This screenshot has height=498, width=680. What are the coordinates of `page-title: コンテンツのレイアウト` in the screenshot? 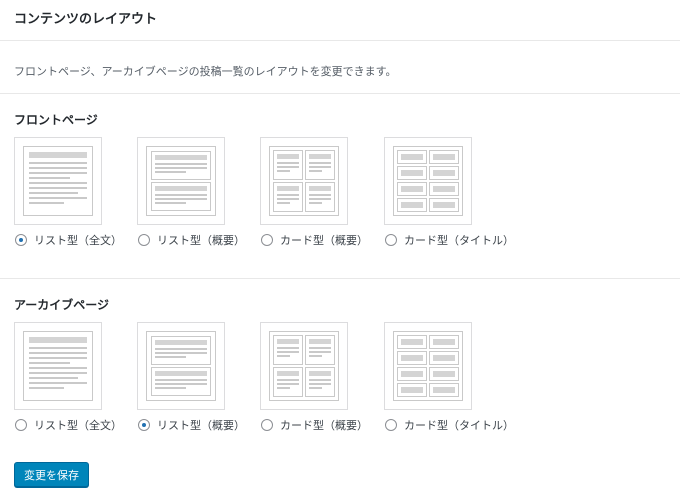 It's located at (86, 19).